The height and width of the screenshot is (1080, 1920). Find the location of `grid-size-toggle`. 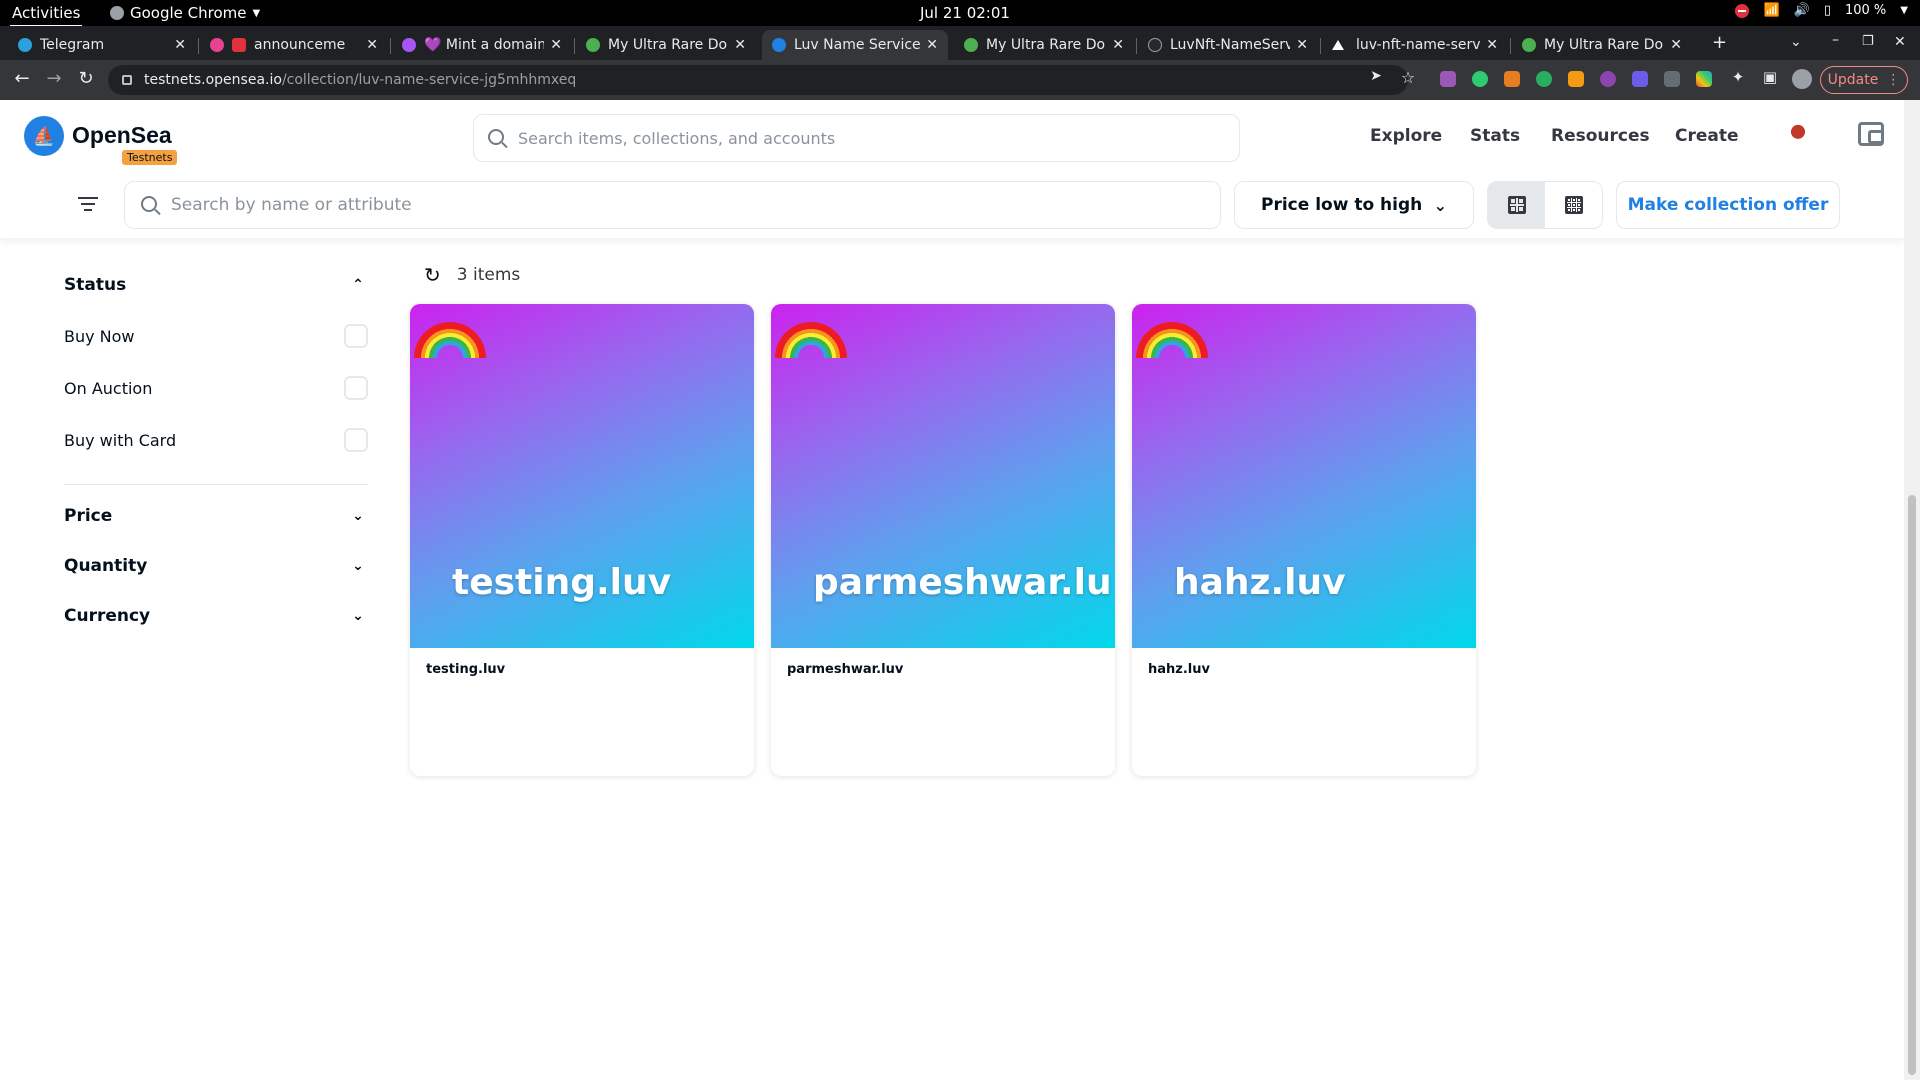

grid-size-toggle is located at coordinates (1545, 205).